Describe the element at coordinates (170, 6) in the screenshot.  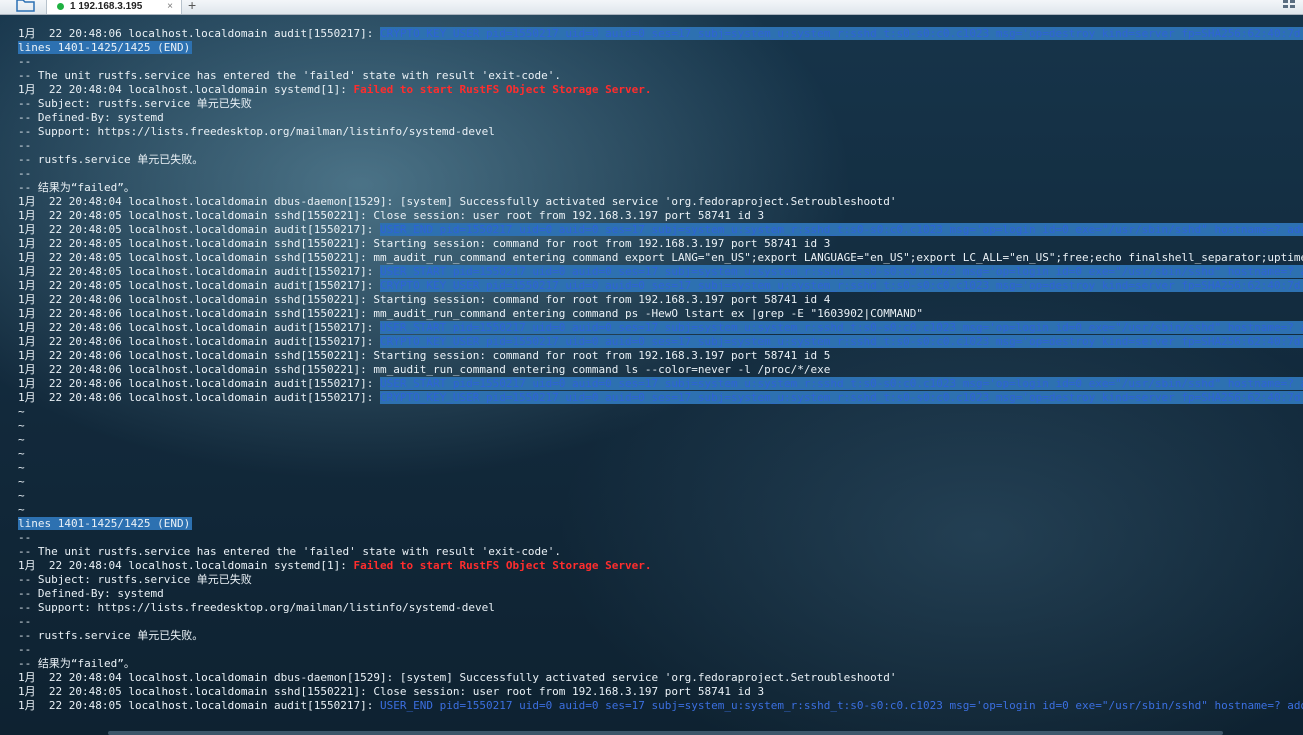
I see `close-tab-icon: ×` at that location.